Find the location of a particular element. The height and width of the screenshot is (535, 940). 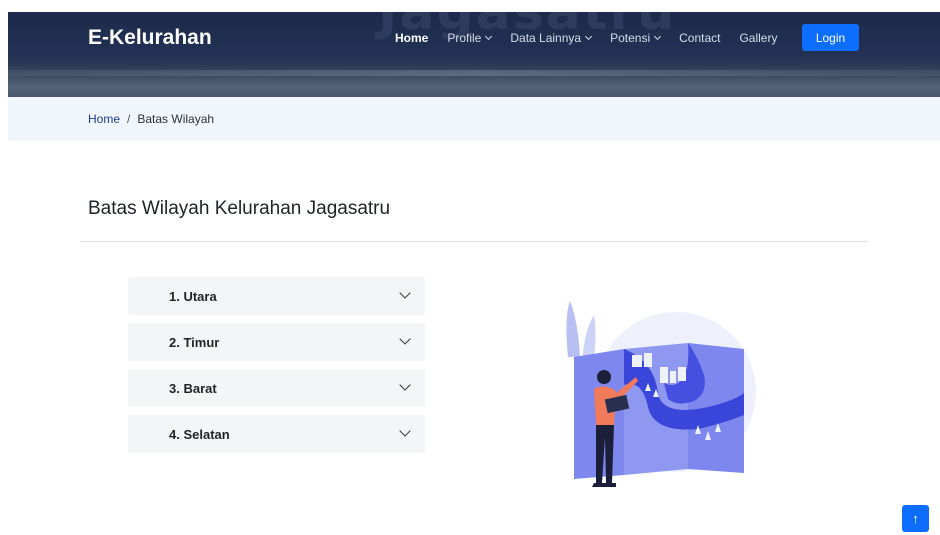

brand-logo: E-Kelurahan is located at coordinates (150, 38).